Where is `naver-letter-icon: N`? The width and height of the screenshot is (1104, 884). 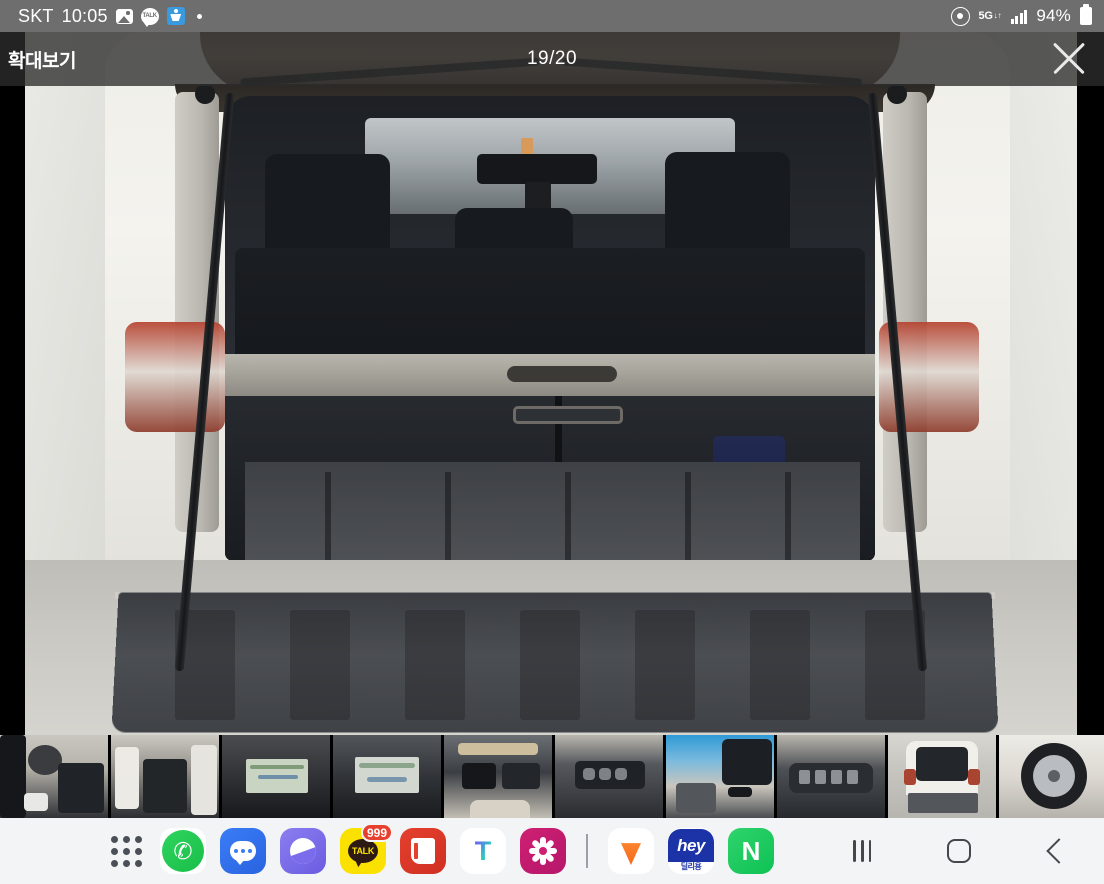 naver-letter-icon: N is located at coordinates (751, 850).